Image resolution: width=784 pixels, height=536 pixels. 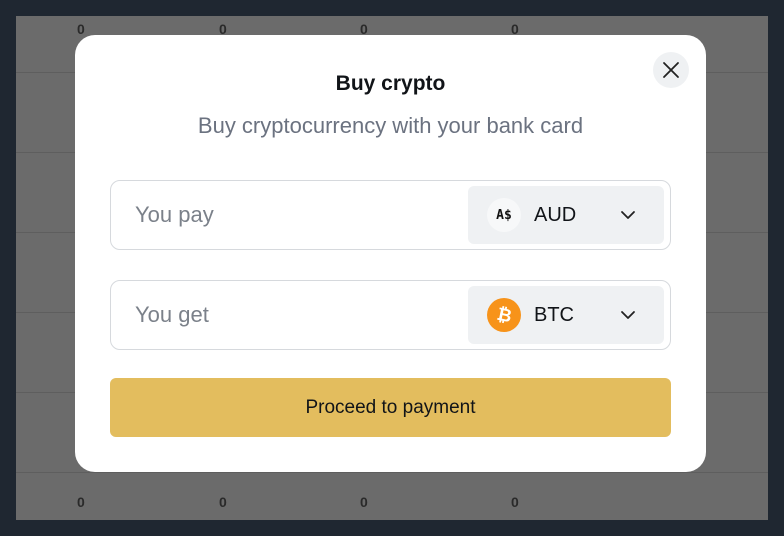 What do you see at coordinates (295, 315) in the screenshot?
I see `get-amount-input` at bounding box center [295, 315].